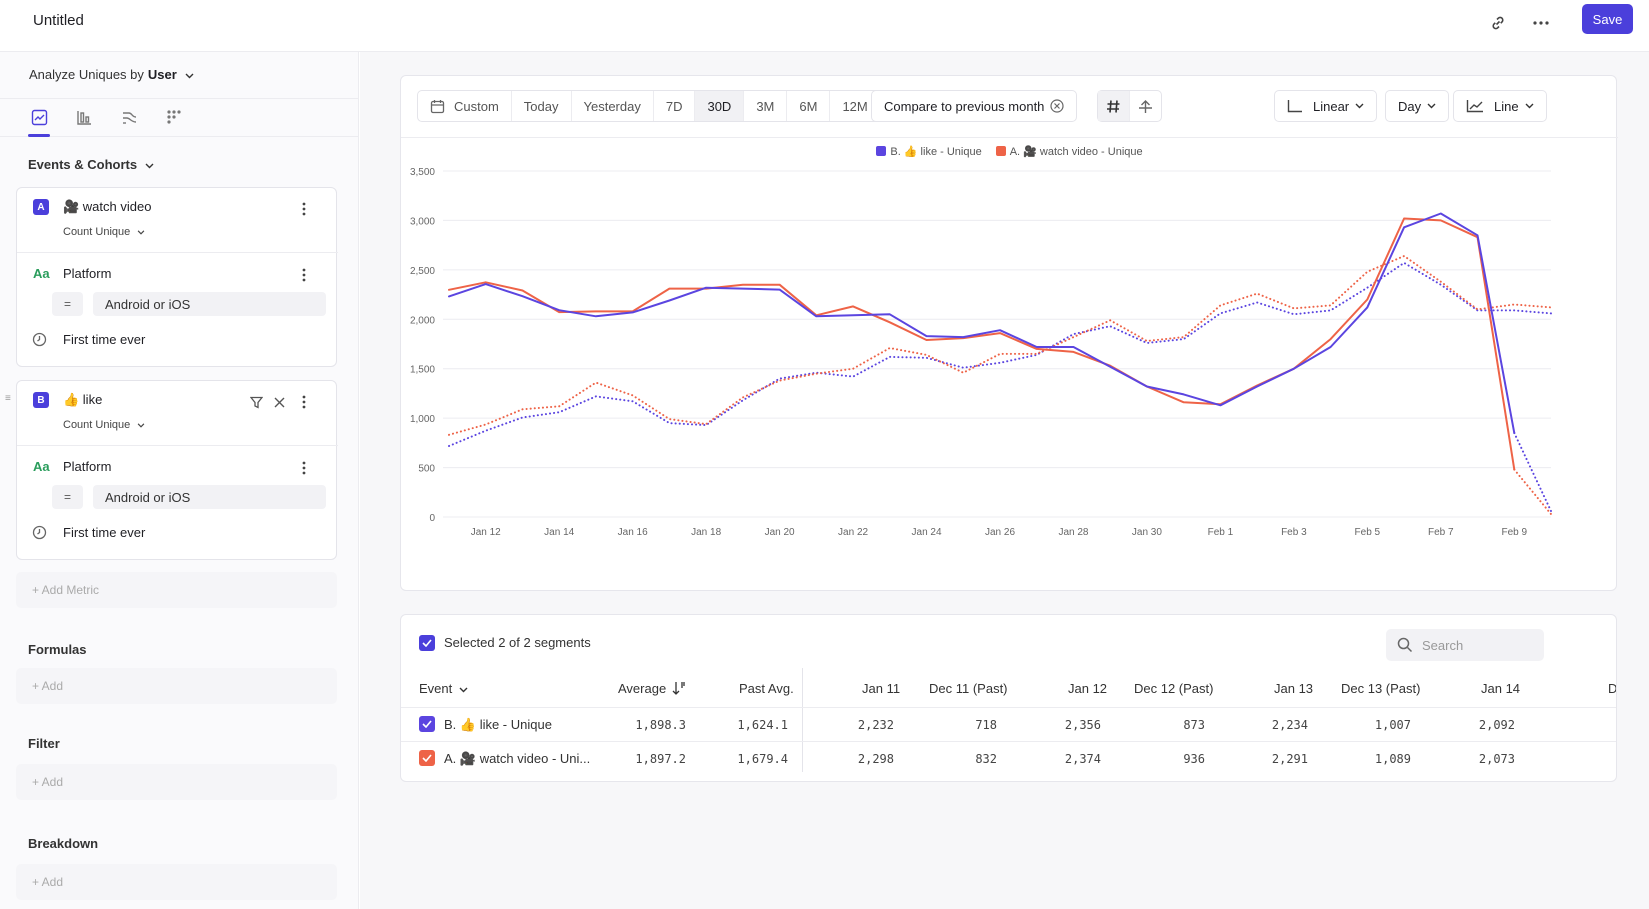 The width and height of the screenshot is (1649, 909). What do you see at coordinates (809, 106) in the screenshot?
I see `date-range-6m: 6M` at bounding box center [809, 106].